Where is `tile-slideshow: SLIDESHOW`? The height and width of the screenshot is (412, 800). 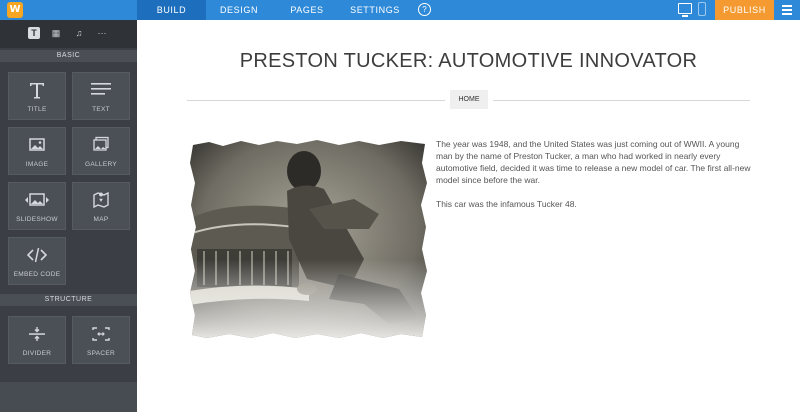
tile-slideshow: SLIDESHOW is located at coordinates (37, 206).